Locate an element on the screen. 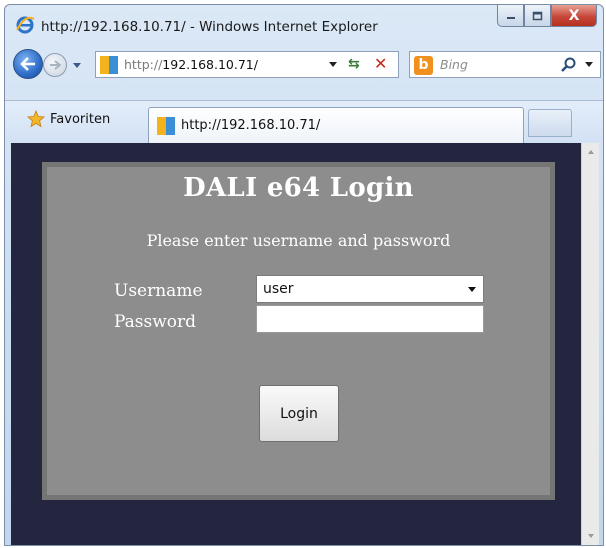  minimize-icon is located at coordinates (510, 17).